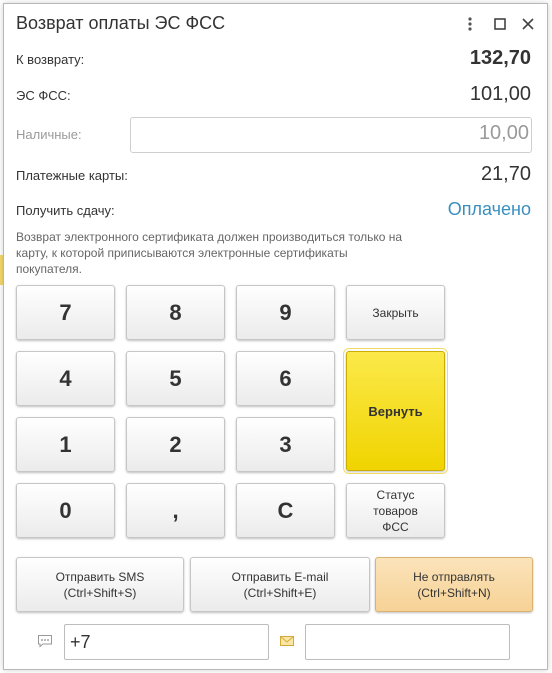  Describe the element at coordinates (175, 378) in the screenshot. I see `key-5: 5` at that location.